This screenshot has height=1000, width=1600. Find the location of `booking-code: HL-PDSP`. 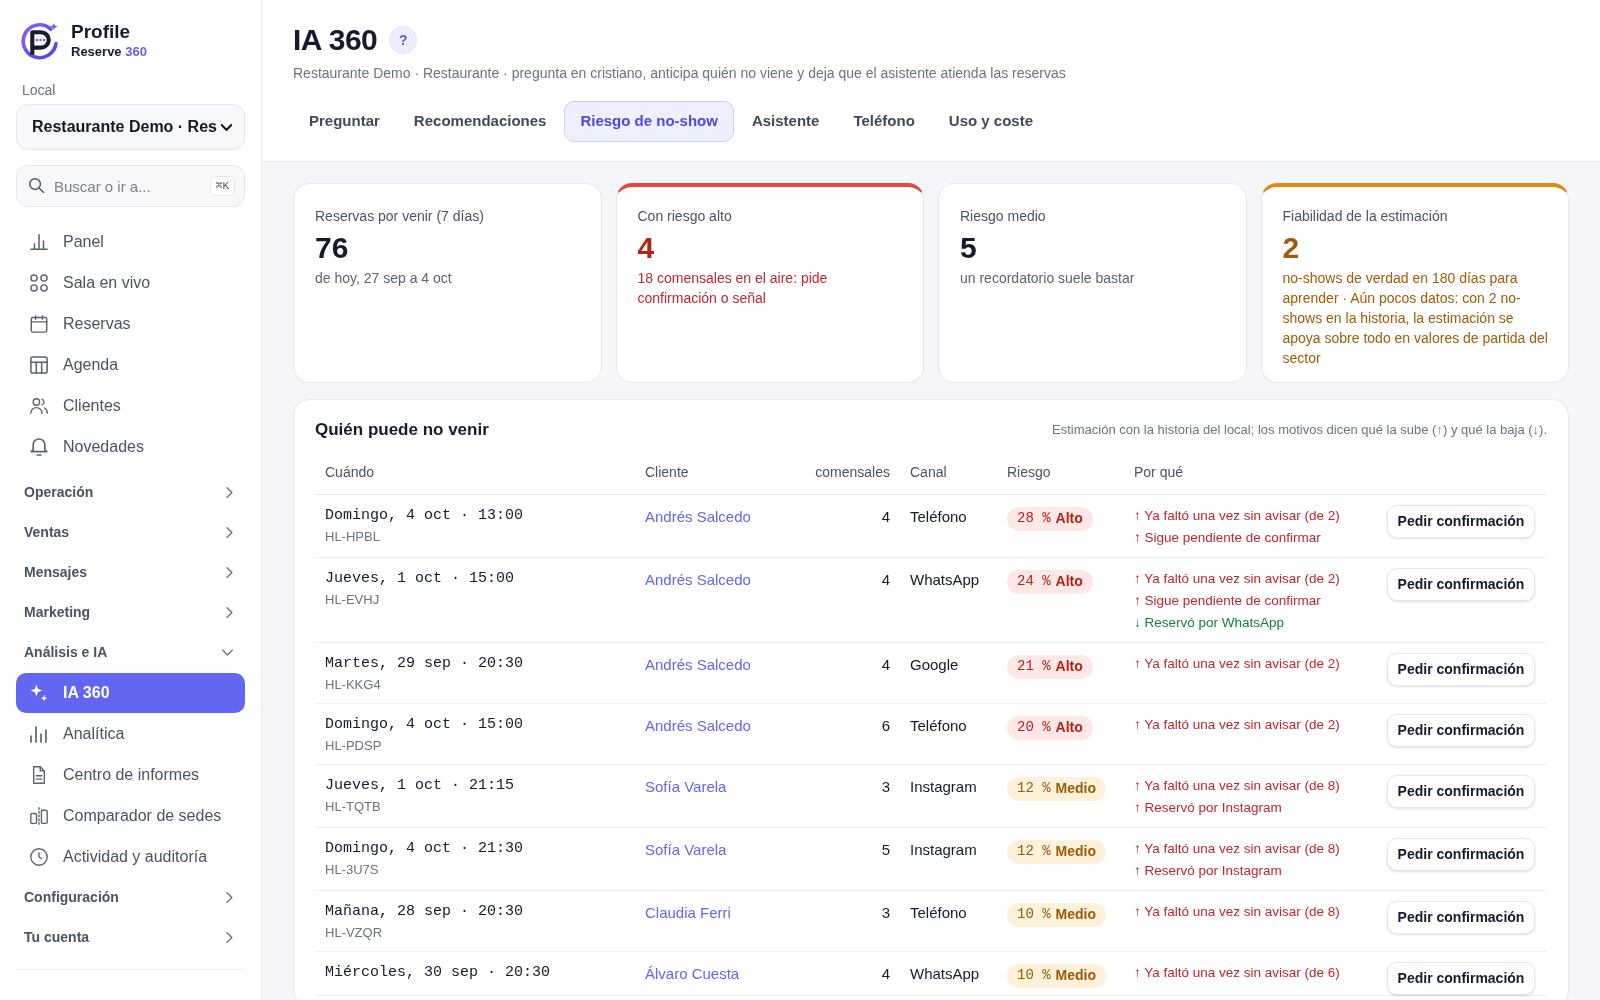

booking-code: HL-PDSP is located at coordinates (354, 746).